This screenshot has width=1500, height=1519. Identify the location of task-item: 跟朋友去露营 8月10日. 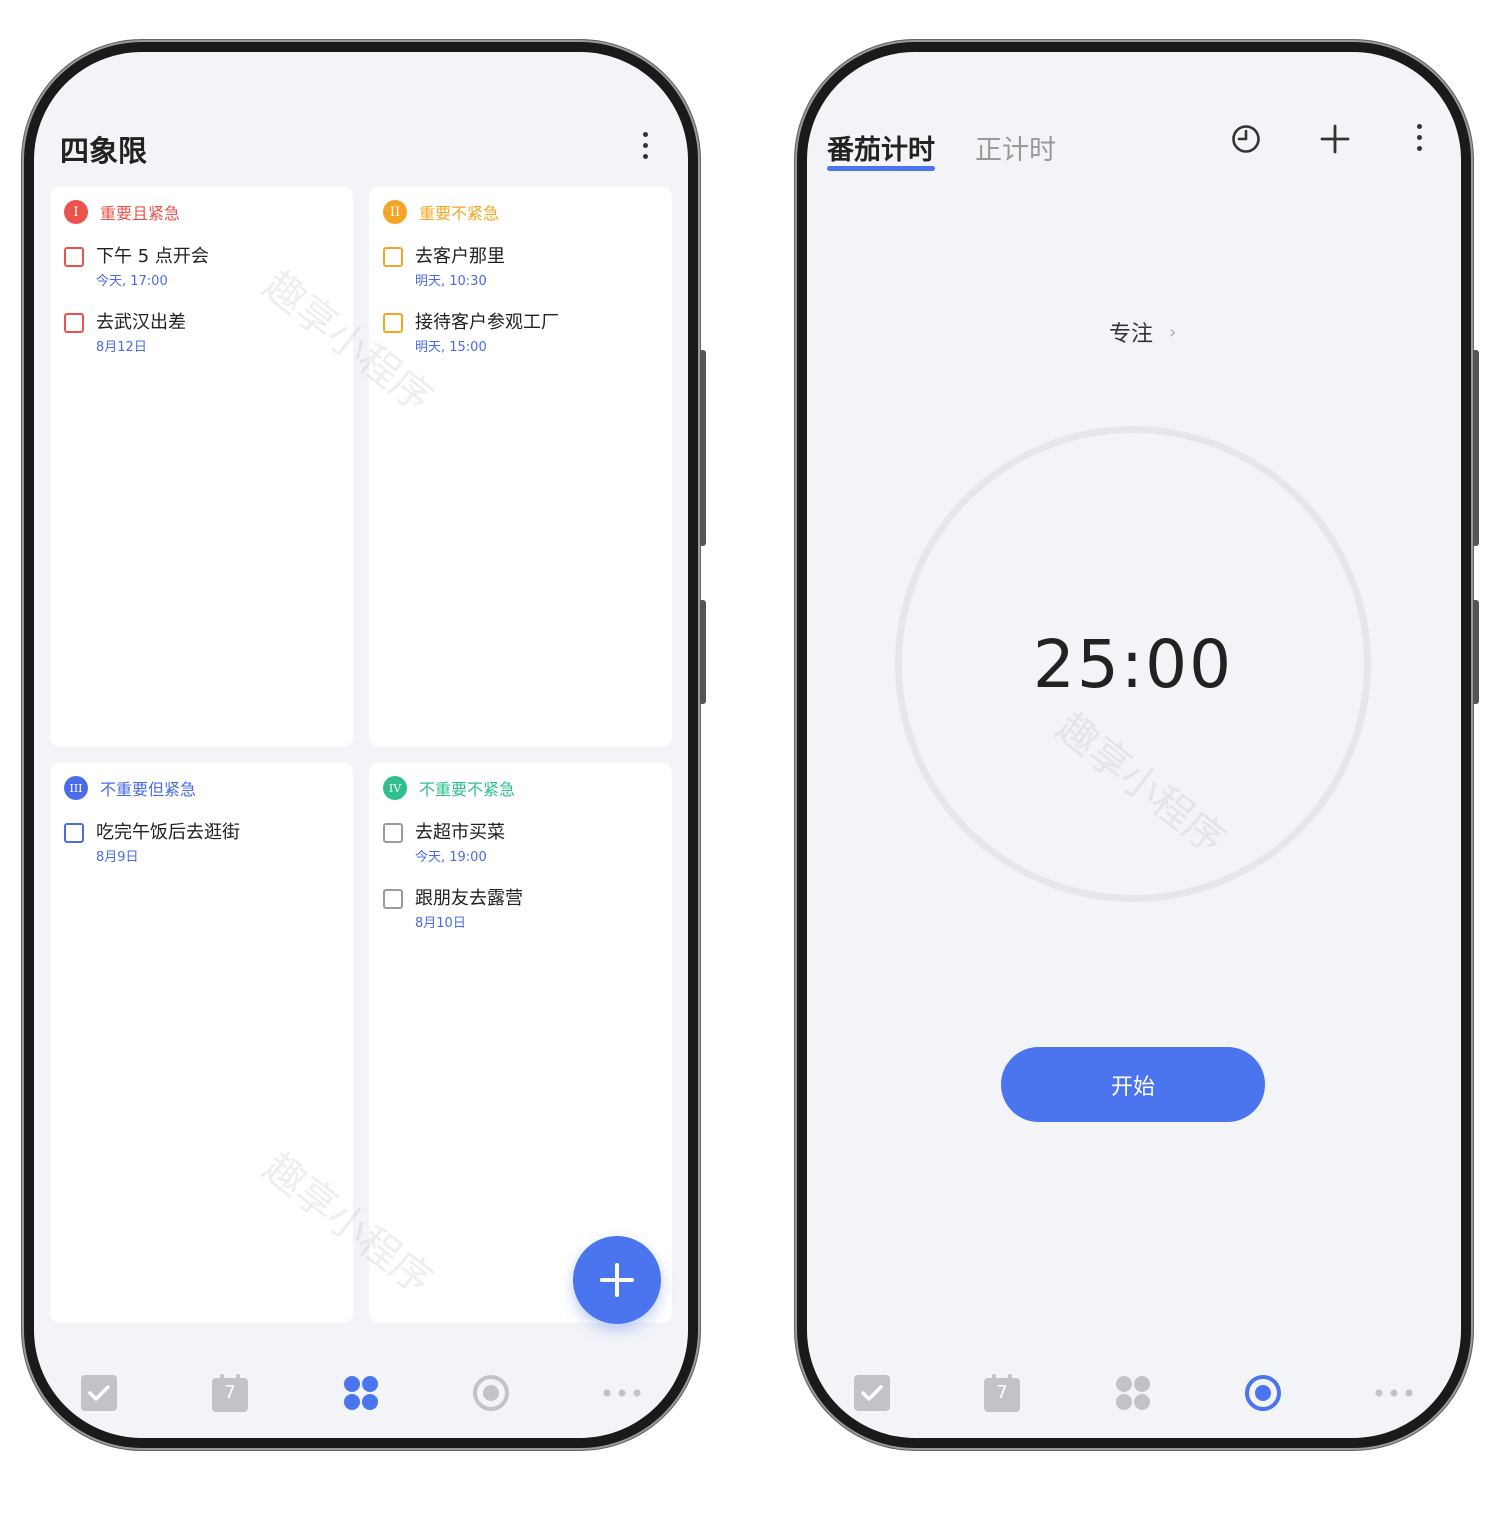
(520, 910).